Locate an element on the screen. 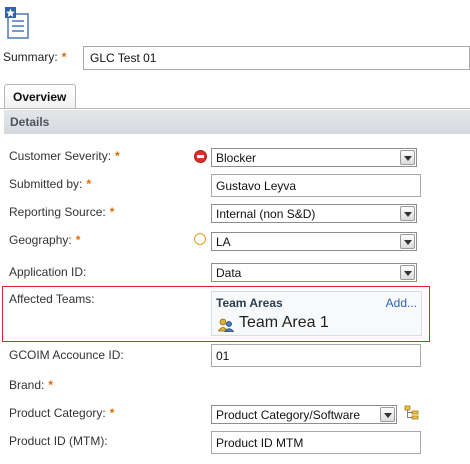 The image size is (470, 464). summary-label: Summary: * is located at coordinates (34, 57).